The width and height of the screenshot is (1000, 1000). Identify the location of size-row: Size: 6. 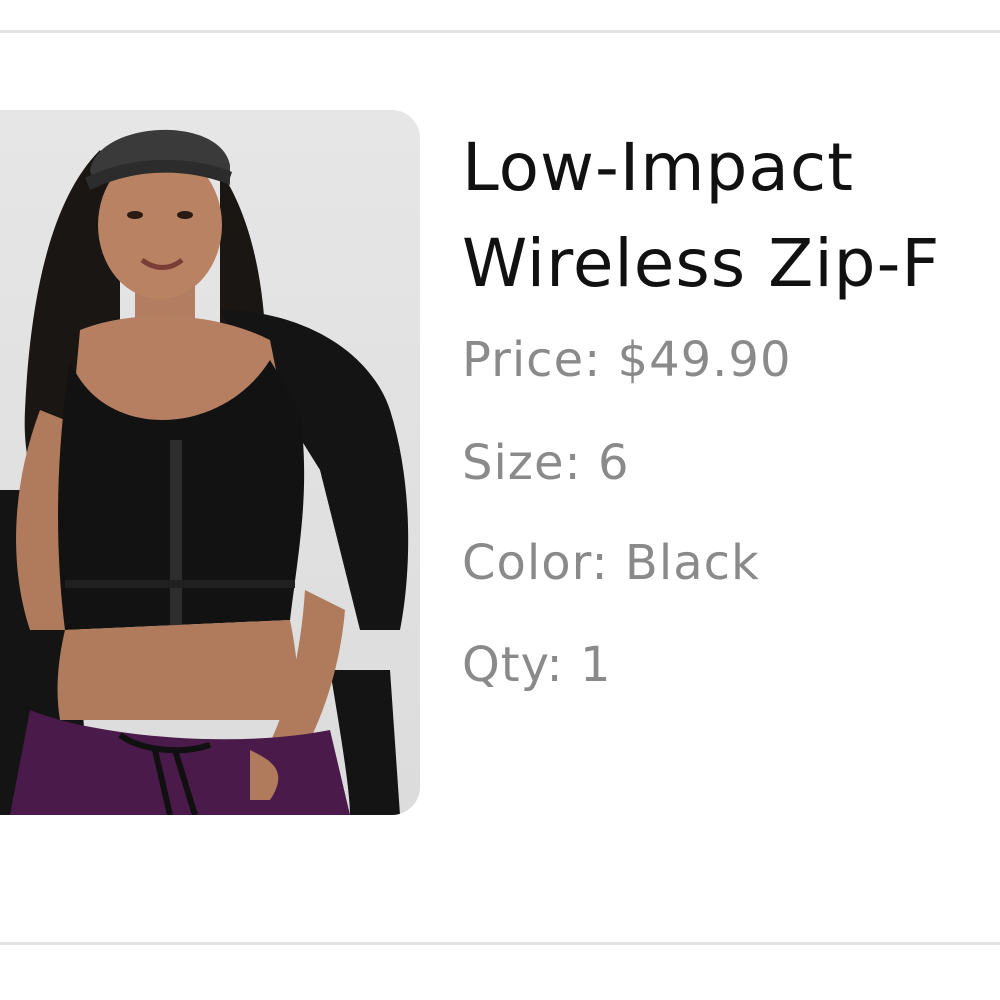
(546, 463).